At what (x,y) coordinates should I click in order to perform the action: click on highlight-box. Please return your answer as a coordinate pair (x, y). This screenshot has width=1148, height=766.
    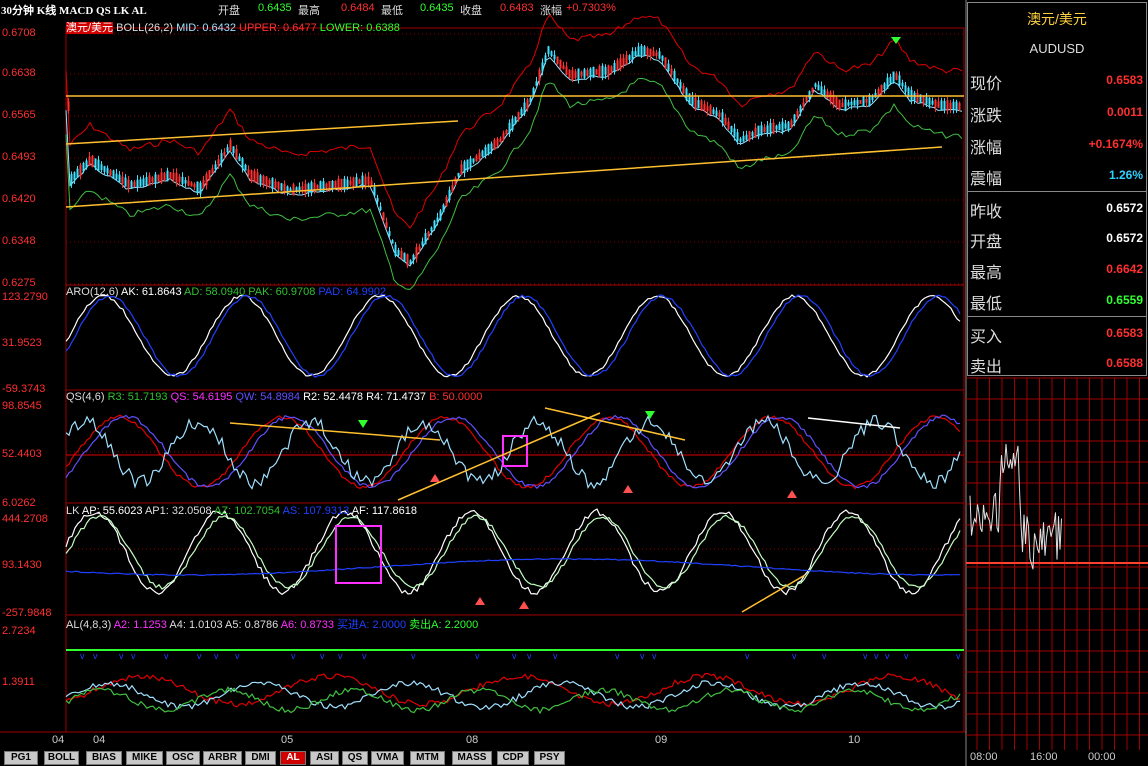
    Looking at the image, I should click on (515, 451).